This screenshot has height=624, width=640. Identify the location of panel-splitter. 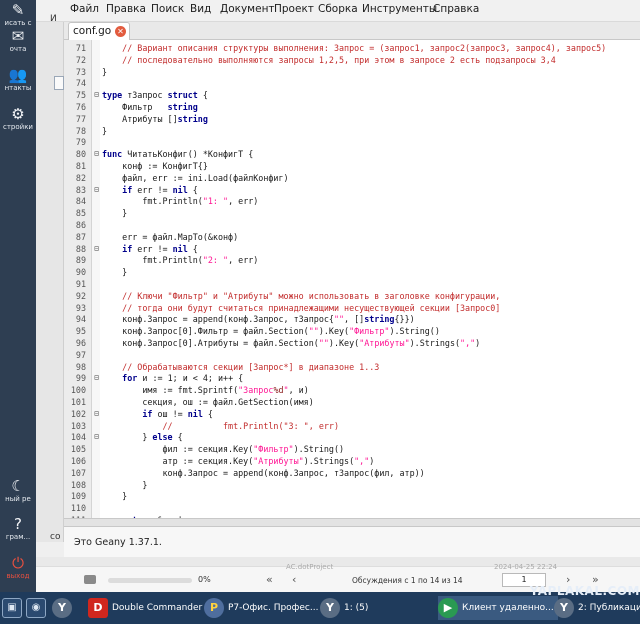
(352, 522).